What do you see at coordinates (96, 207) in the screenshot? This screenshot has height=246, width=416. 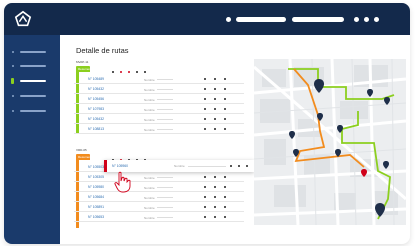 I see `route-code: N° 105891` at bounding box center [96, 207].